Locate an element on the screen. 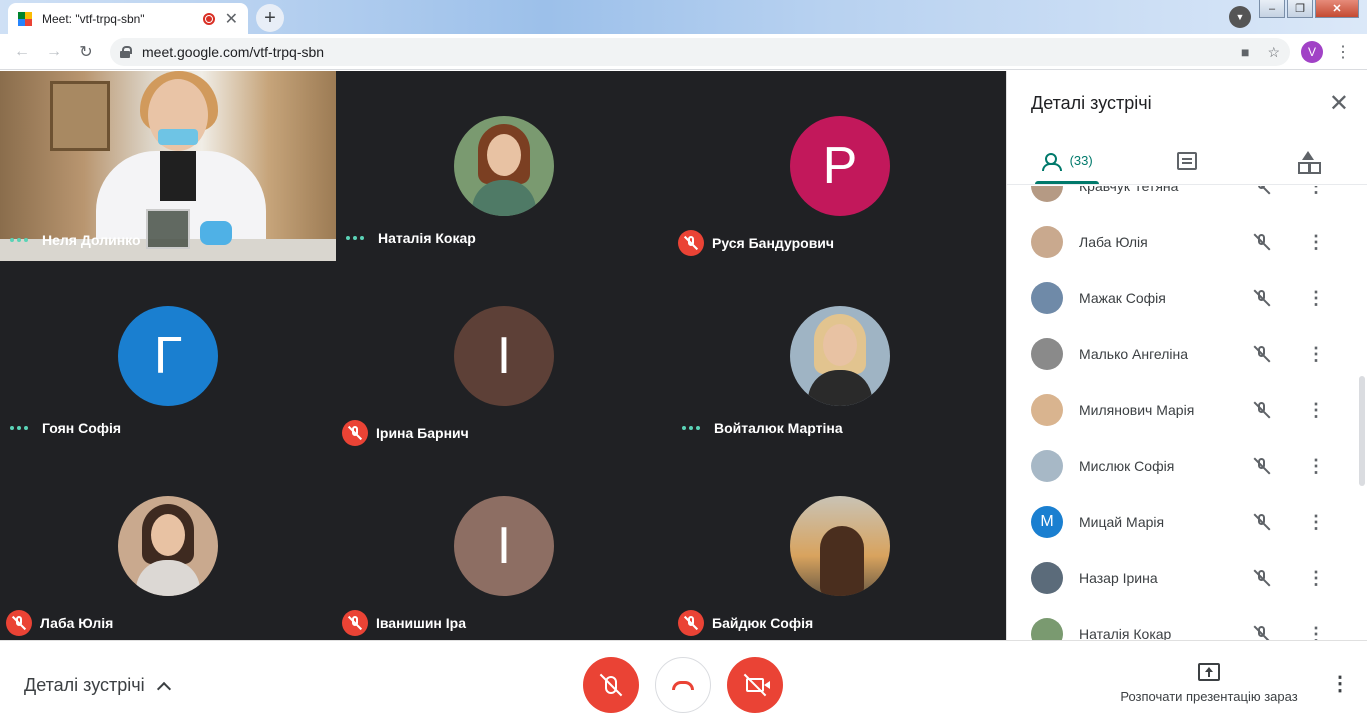  participant-tile: Байдюк Софія is located at coordinates (840, 546).